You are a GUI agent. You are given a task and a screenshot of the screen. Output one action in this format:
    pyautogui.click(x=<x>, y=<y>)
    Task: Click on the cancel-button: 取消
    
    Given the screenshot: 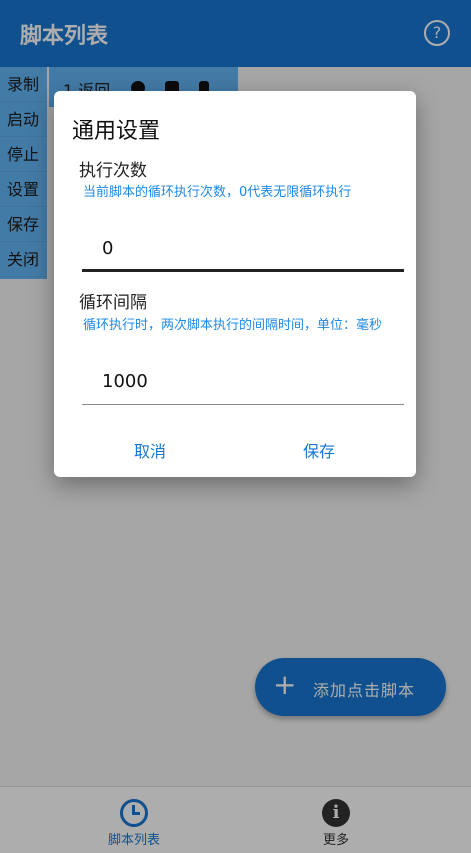 What is the action you would take?
    pyautogui.click(x=150, y=450)
    